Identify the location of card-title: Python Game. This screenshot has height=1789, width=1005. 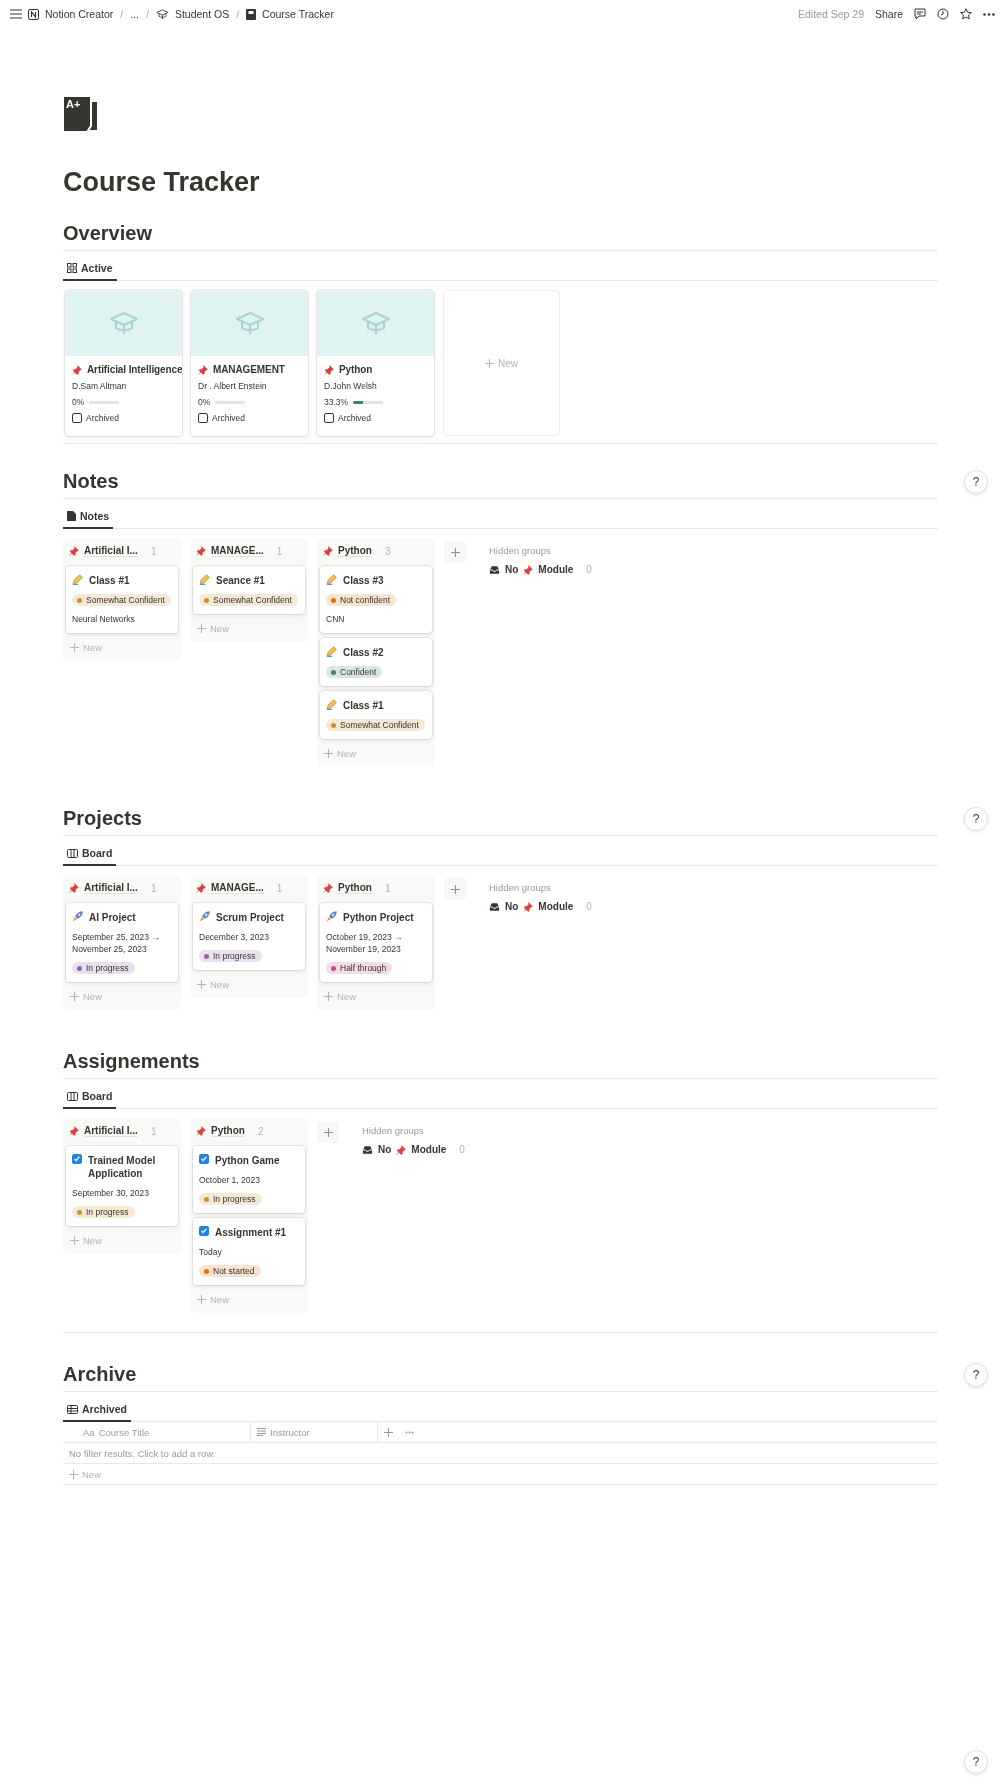
(247, 1160).